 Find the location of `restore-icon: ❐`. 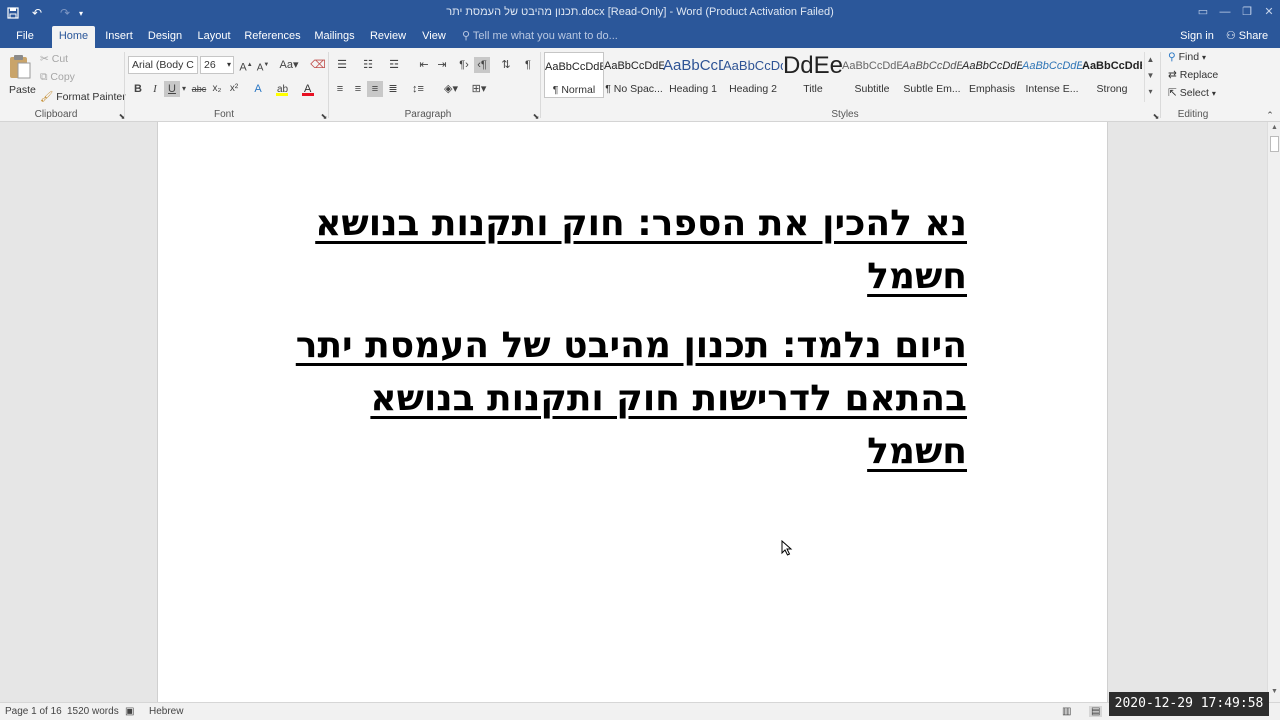

restore-icon: ❐ is located at coordinates (1247, 12).